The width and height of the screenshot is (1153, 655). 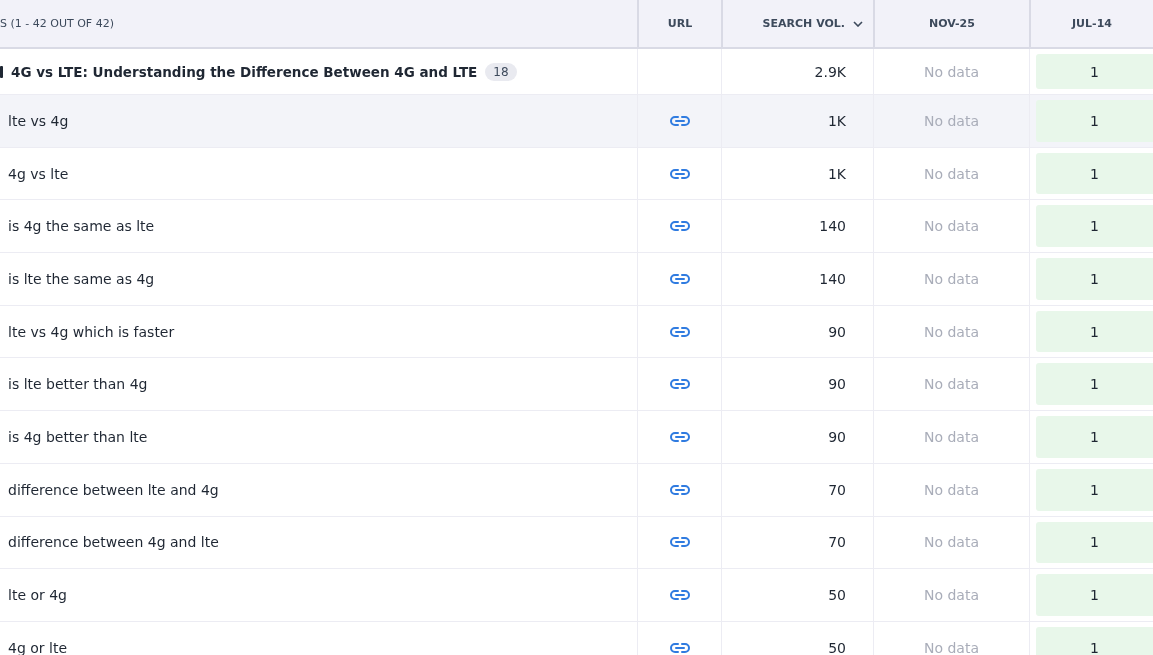 What do you see at coordinates (38, 120) in the screenshot?
I see `keyword-text: lte vs 4g` at bounding box center [38, 120].